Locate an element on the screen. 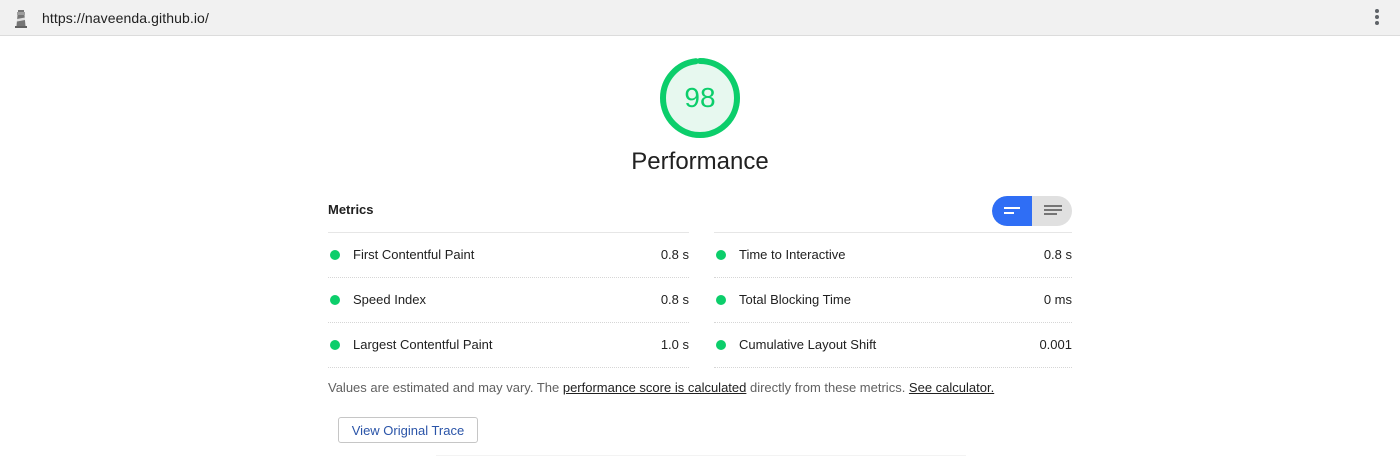 The width and height of the screenshot is (1400, 461). section-divider is located at coordinates (701, 455).